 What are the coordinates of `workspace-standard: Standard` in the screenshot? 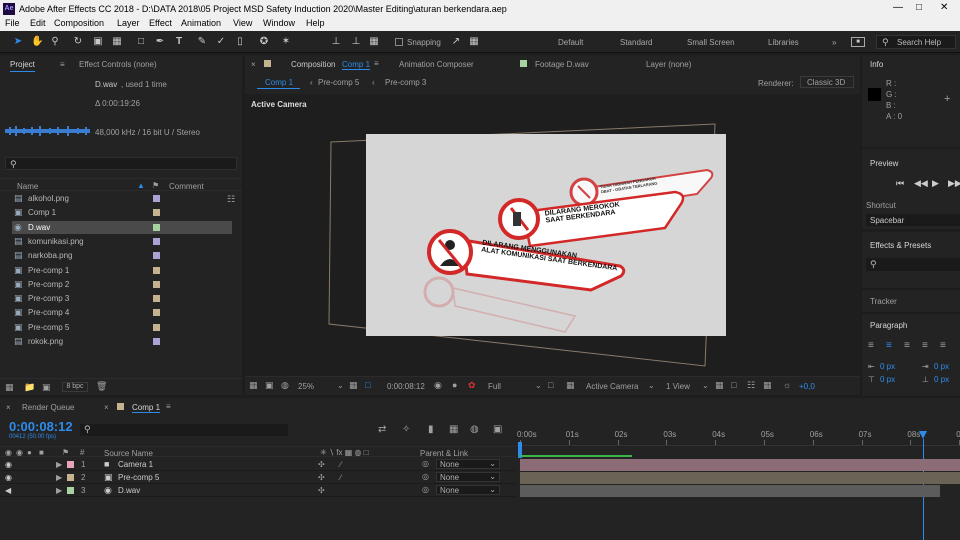 It's located at (636, 42).